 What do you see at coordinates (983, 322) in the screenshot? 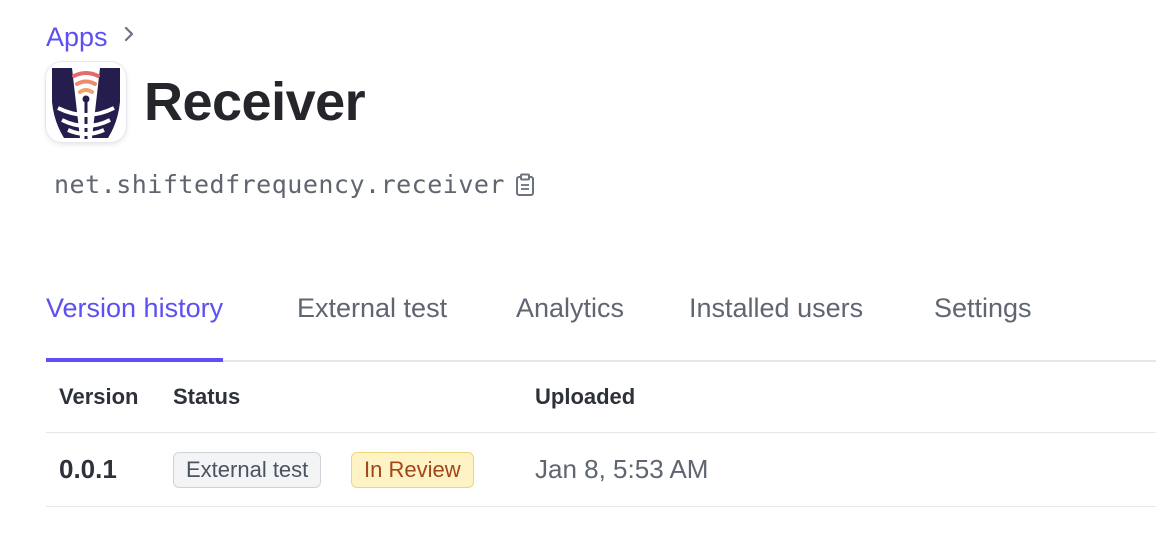
I see `tab-settings: Settings` at bounding box center [983, 322].